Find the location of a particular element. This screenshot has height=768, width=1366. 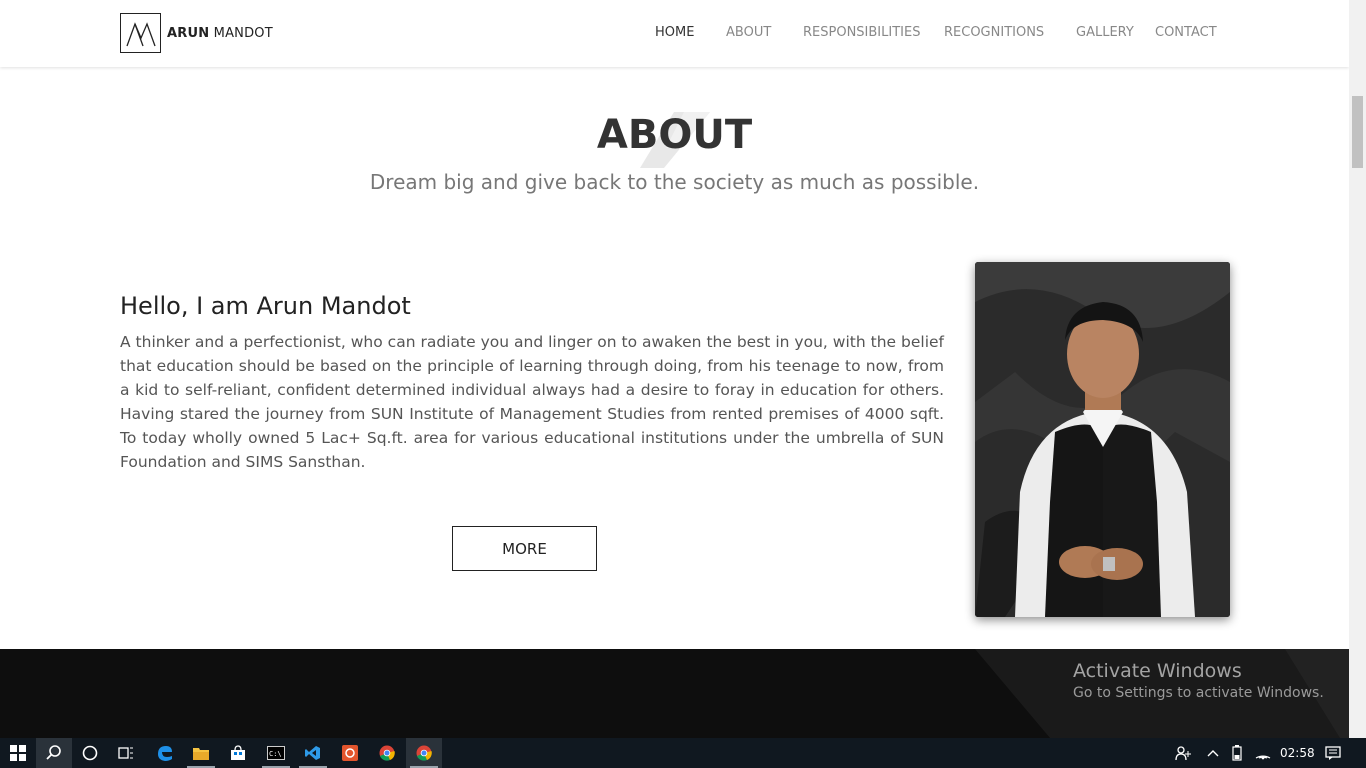

nav-about: ABOUT is located at coordinates (748, 32).